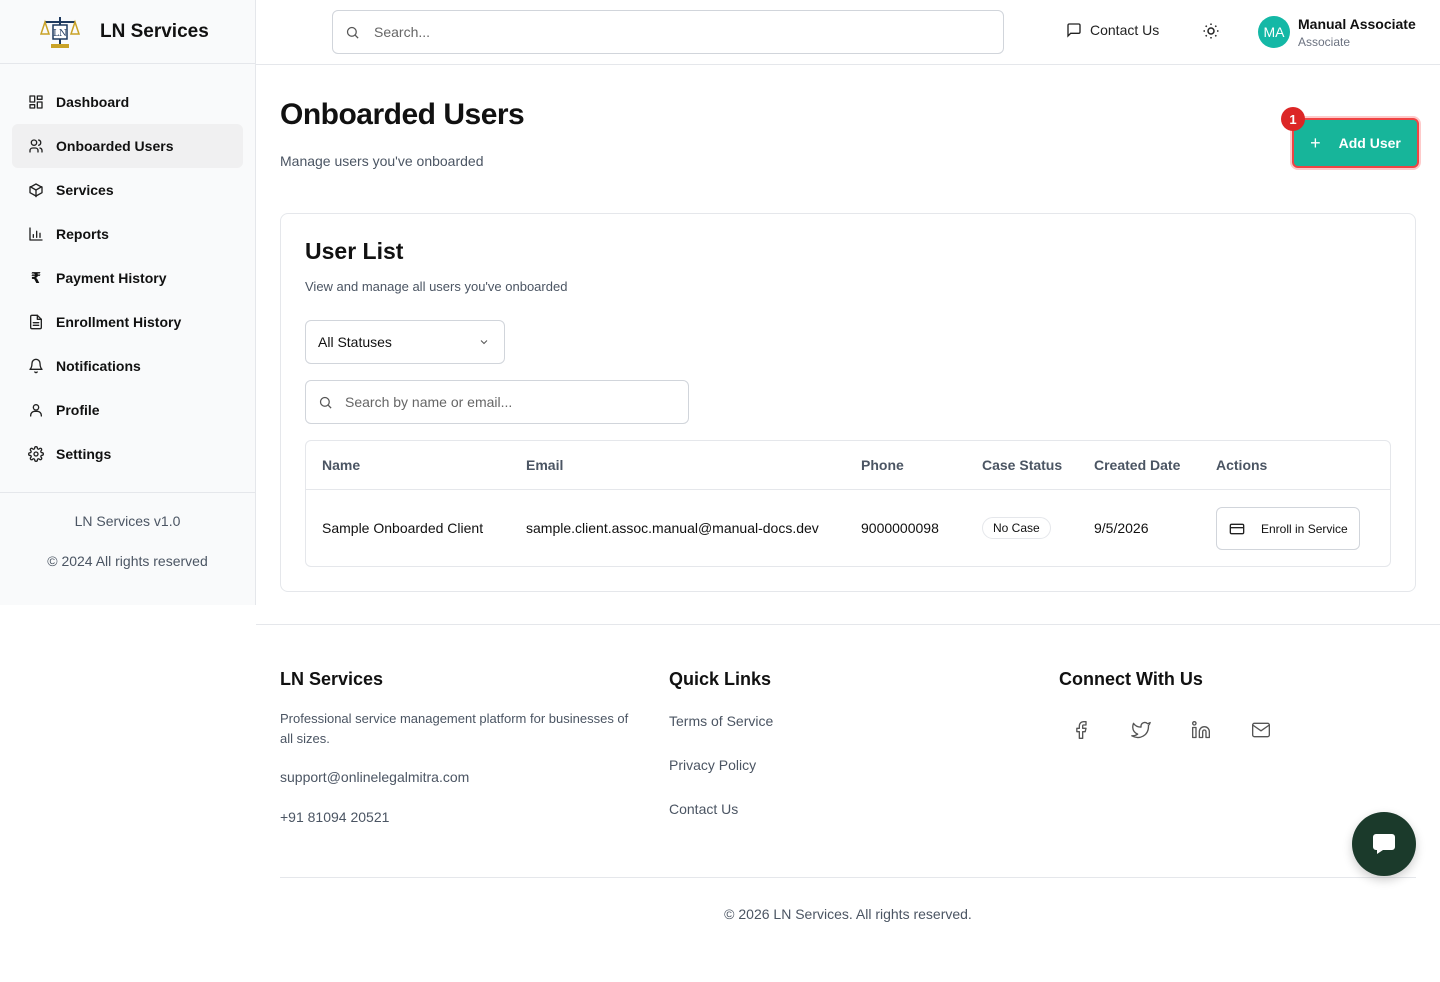  Describe the element at coordinates (115, 146) in the screenshot. I see `sidebar-item-label: Onboarded Users` at that location.